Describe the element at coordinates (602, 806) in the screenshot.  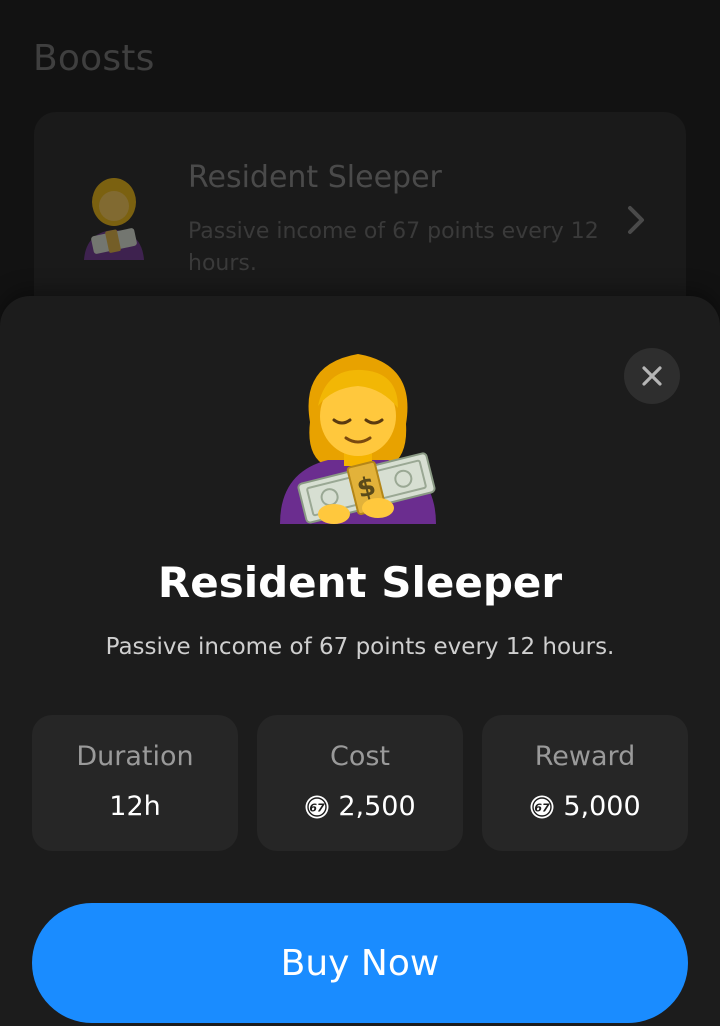
I see `stat-value: 5,000` at that location.